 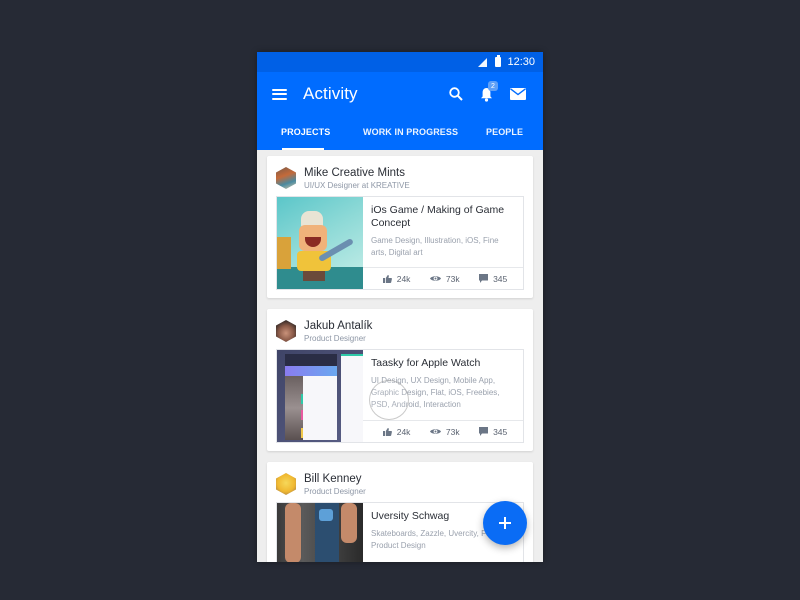 What do you see at coordinates (400, 94) in the screenshot?
I see `app-bar: Activity 2` at bounding box center [400, 94].